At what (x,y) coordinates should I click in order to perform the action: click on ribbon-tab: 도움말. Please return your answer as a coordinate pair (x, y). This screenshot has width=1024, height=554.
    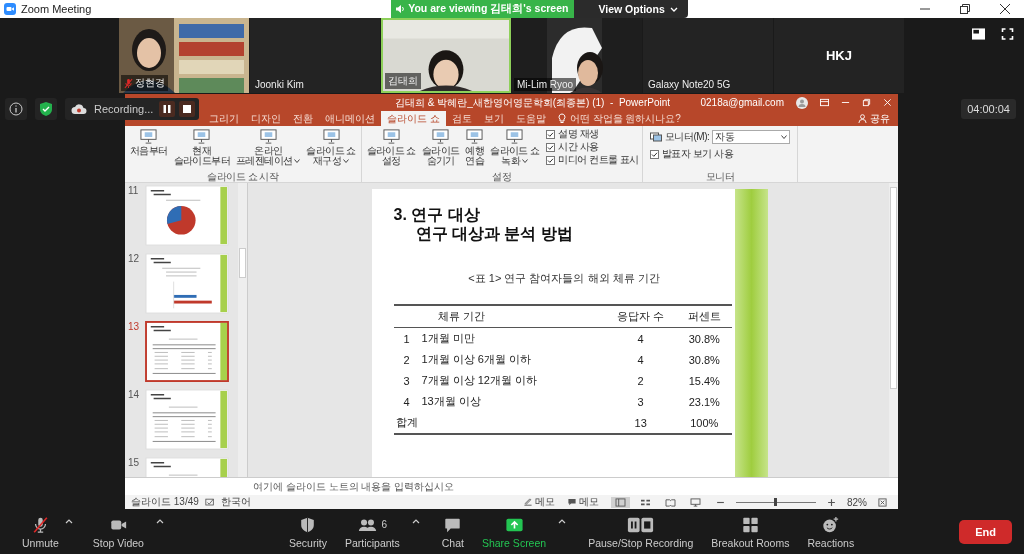
    Looking at the image, I should click on (530, 118).